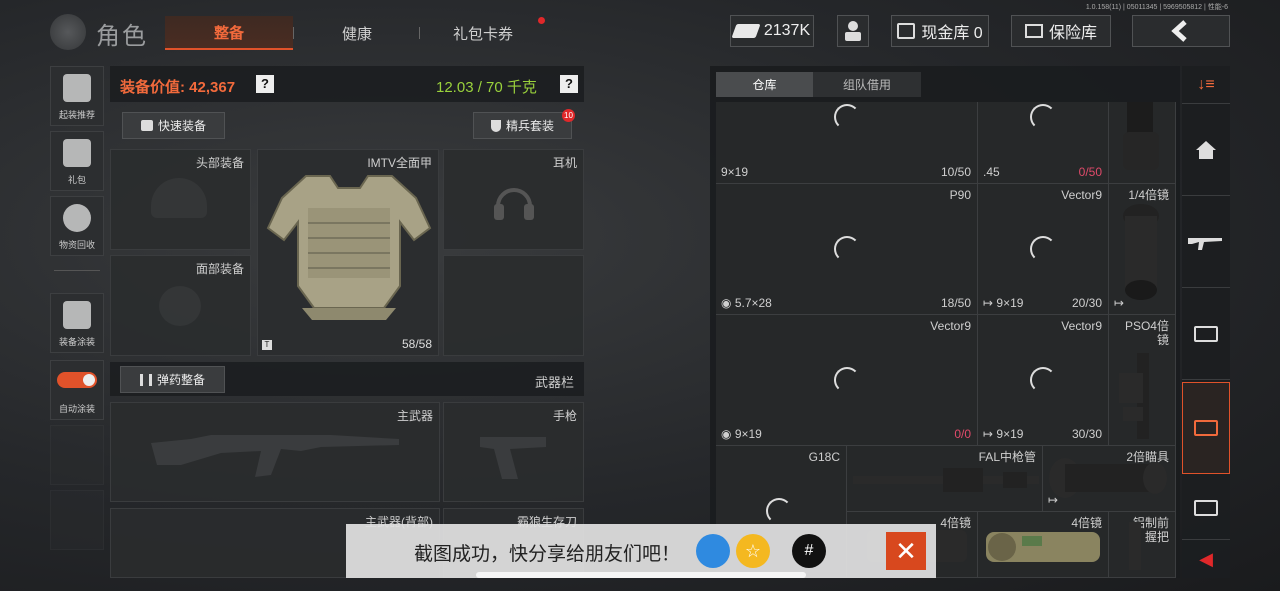 This screenshot has width=1280, height=591. I want to click on helmet-placeholder-icon, so click(179, 198).